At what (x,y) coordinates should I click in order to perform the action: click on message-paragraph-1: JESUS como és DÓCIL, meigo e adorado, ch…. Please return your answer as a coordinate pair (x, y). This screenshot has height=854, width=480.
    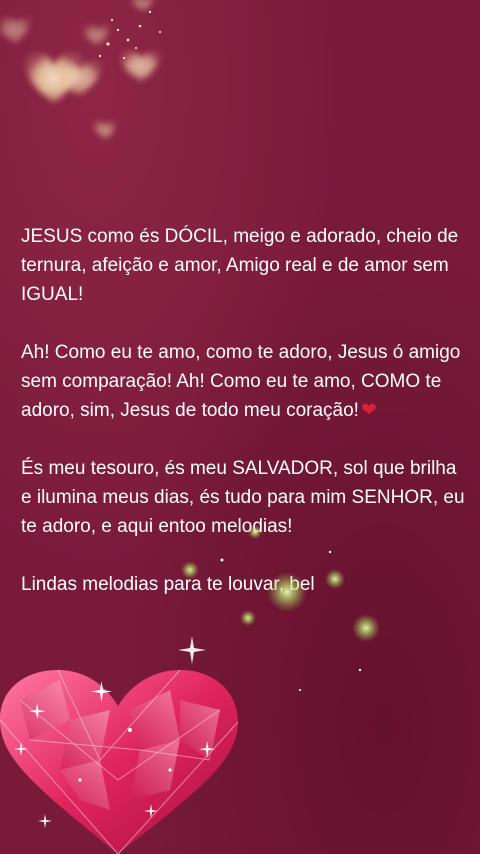
    Looking at the image, I should click on (240, 265).